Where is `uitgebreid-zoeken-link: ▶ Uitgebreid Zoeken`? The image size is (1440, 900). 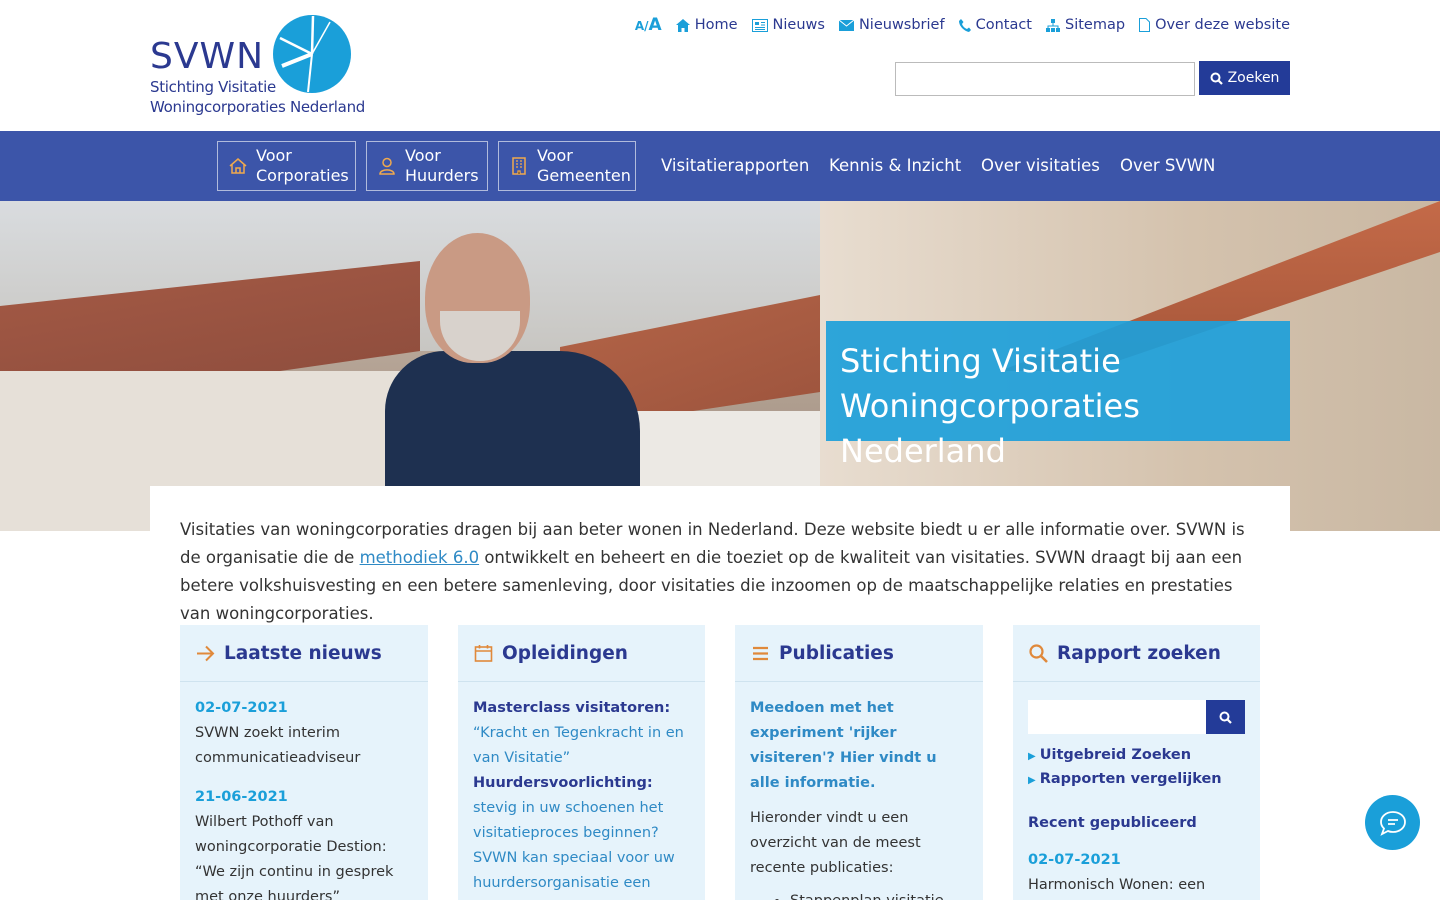 uitgebreid-zoeken-link: ▶ Uitgebreid Zoeken is located at coordinates (1136, 756).